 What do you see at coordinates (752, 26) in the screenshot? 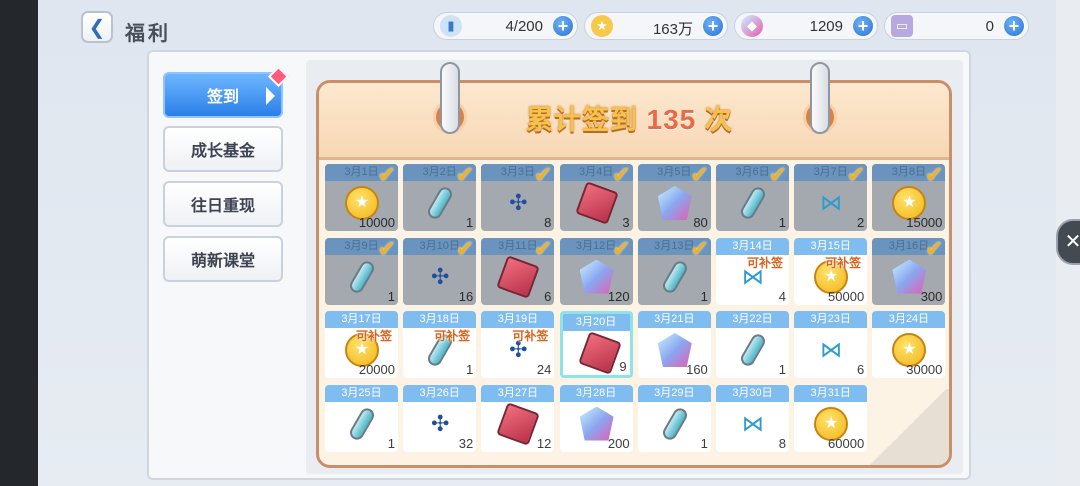
I see `crystal-icon: ◆` at bounding box center [752, 26].